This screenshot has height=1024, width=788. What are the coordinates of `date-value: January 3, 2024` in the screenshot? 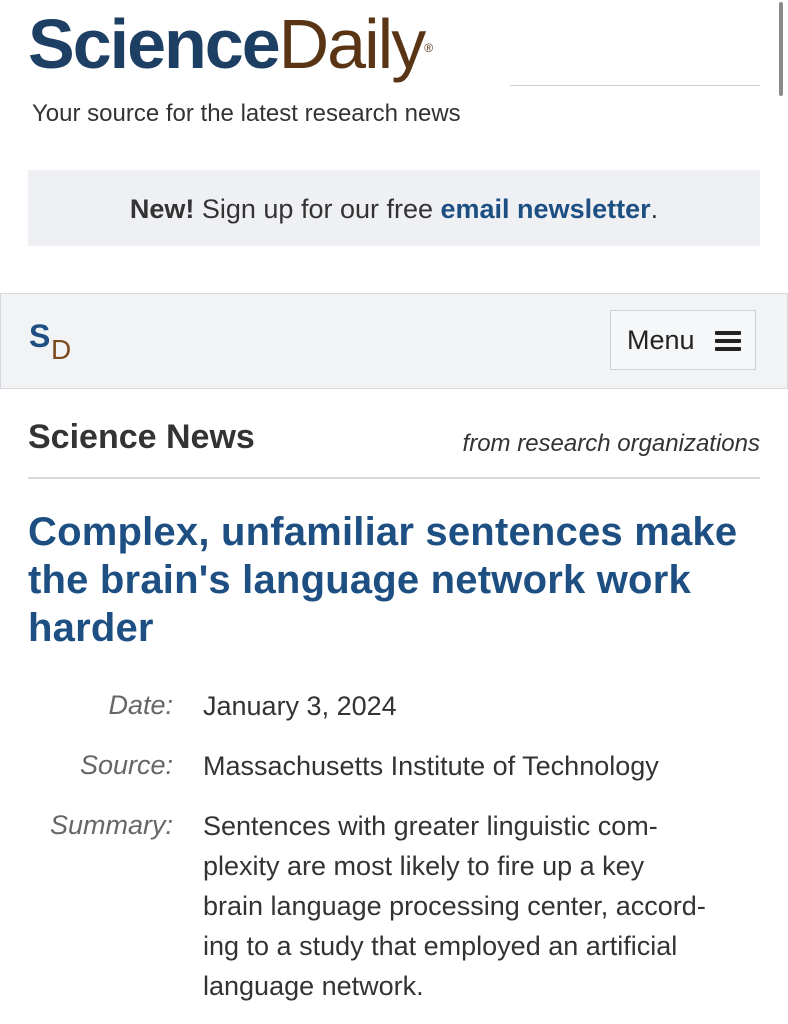 It's located at (300, 706).